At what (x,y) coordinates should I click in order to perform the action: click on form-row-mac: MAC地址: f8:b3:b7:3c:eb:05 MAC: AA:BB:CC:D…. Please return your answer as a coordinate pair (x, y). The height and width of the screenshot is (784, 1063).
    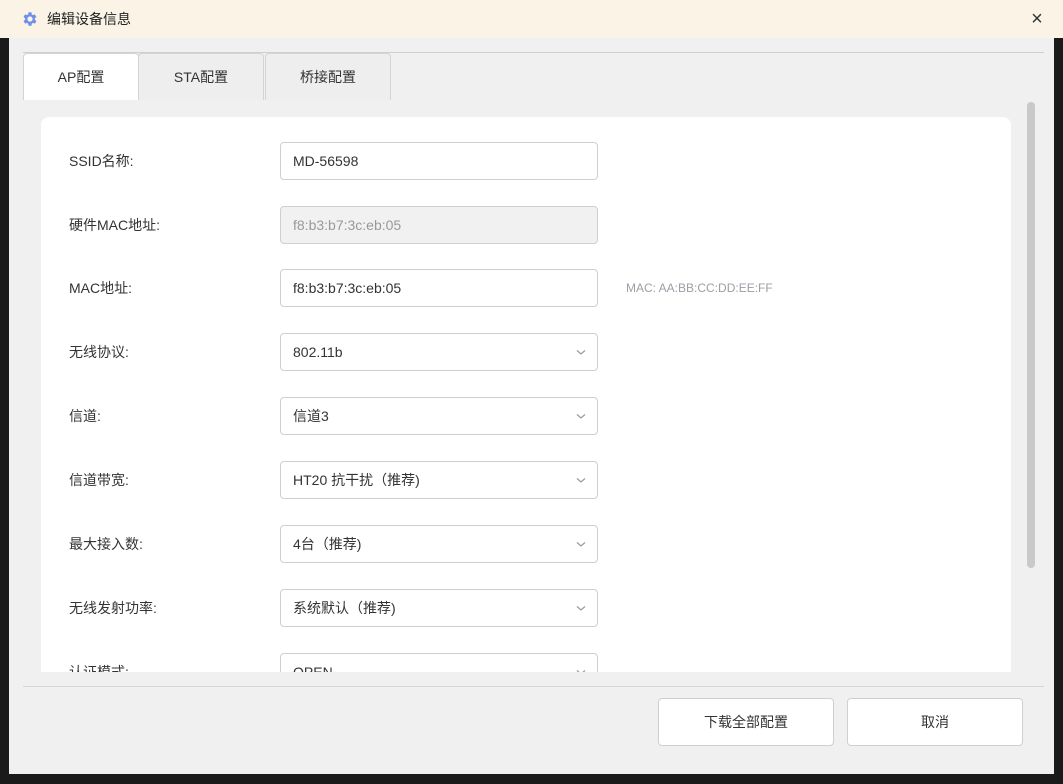
    Looking at the image, I should click on (526, 288).